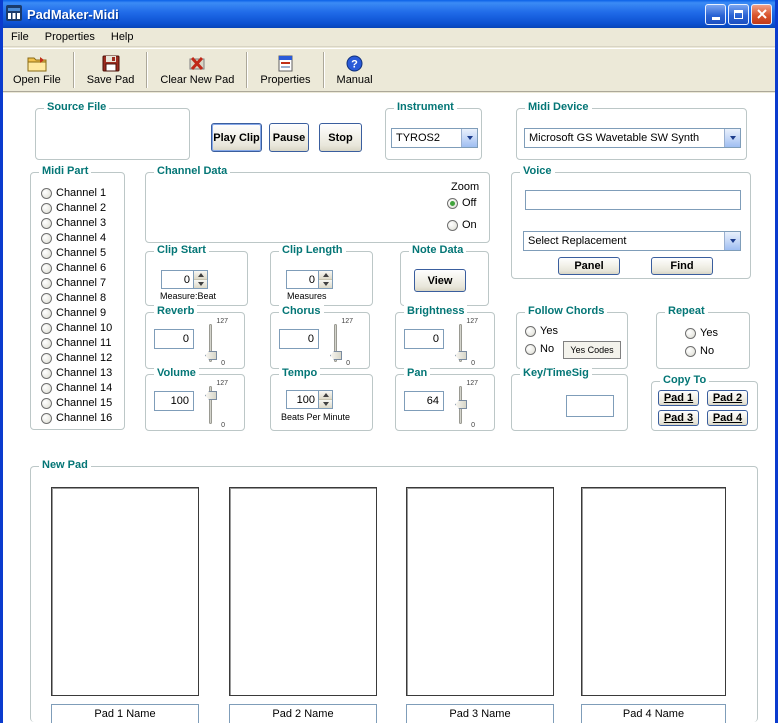 The image size is (778, 723). I want to click on clip-length-value, so click(302, 279).